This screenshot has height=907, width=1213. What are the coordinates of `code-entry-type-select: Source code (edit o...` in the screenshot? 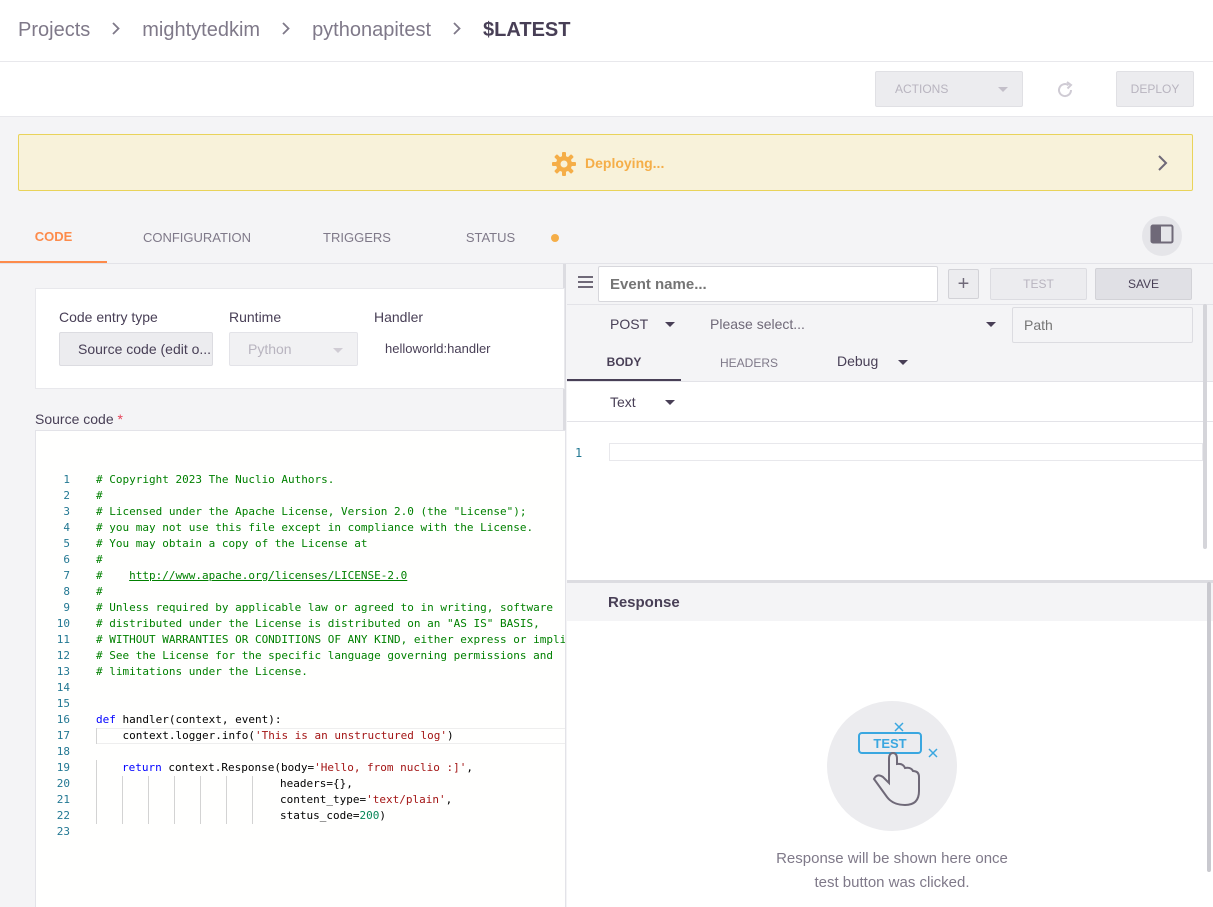 It's located at (136, 349).